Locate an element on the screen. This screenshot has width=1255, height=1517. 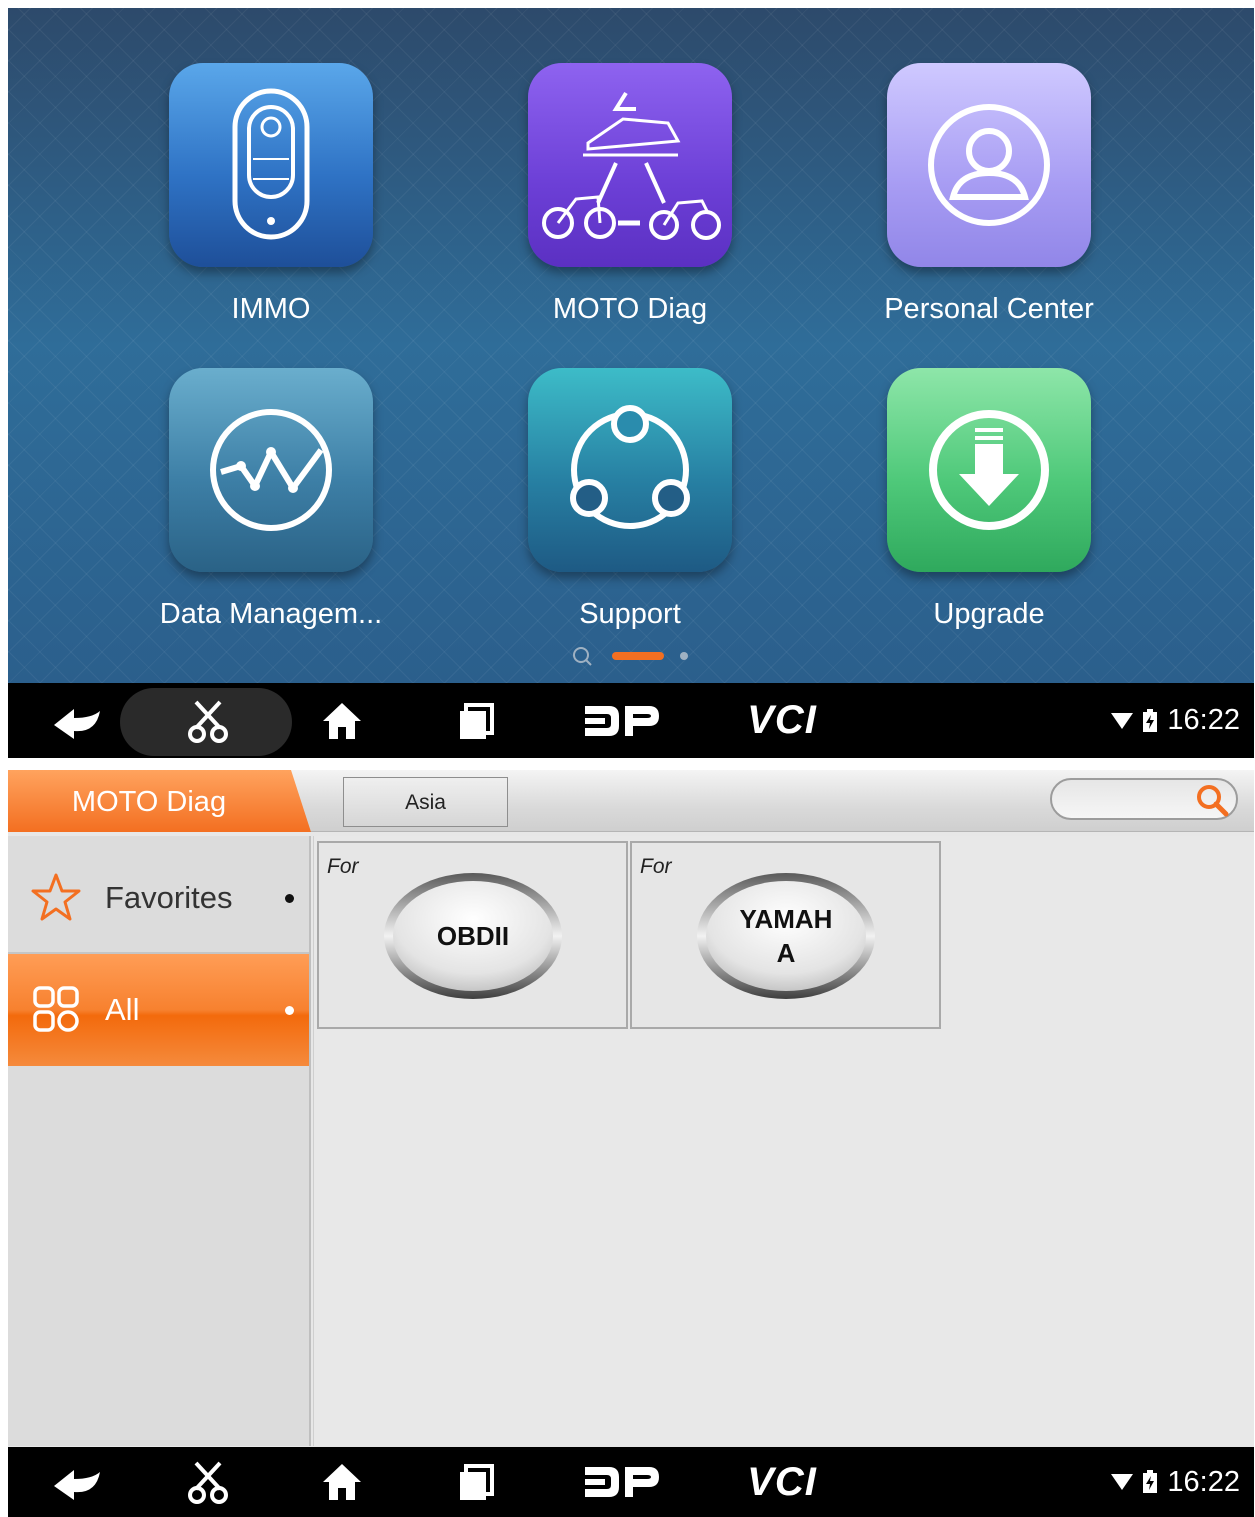
key-fob-icon is located at coordinates (271, 165).